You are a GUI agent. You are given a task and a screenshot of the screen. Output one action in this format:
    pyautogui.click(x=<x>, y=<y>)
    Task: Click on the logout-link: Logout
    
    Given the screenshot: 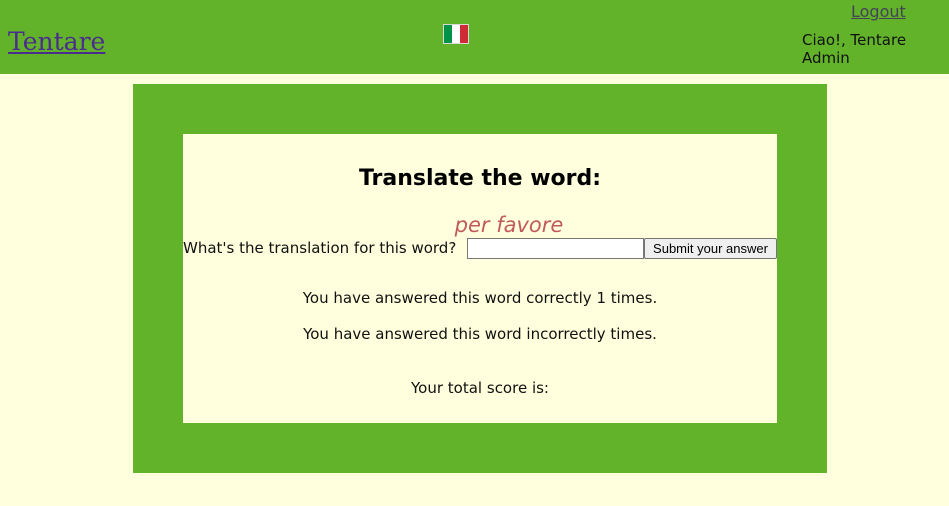 What is the action you would take?
    pyautogui.click(x=878, y=12)
    